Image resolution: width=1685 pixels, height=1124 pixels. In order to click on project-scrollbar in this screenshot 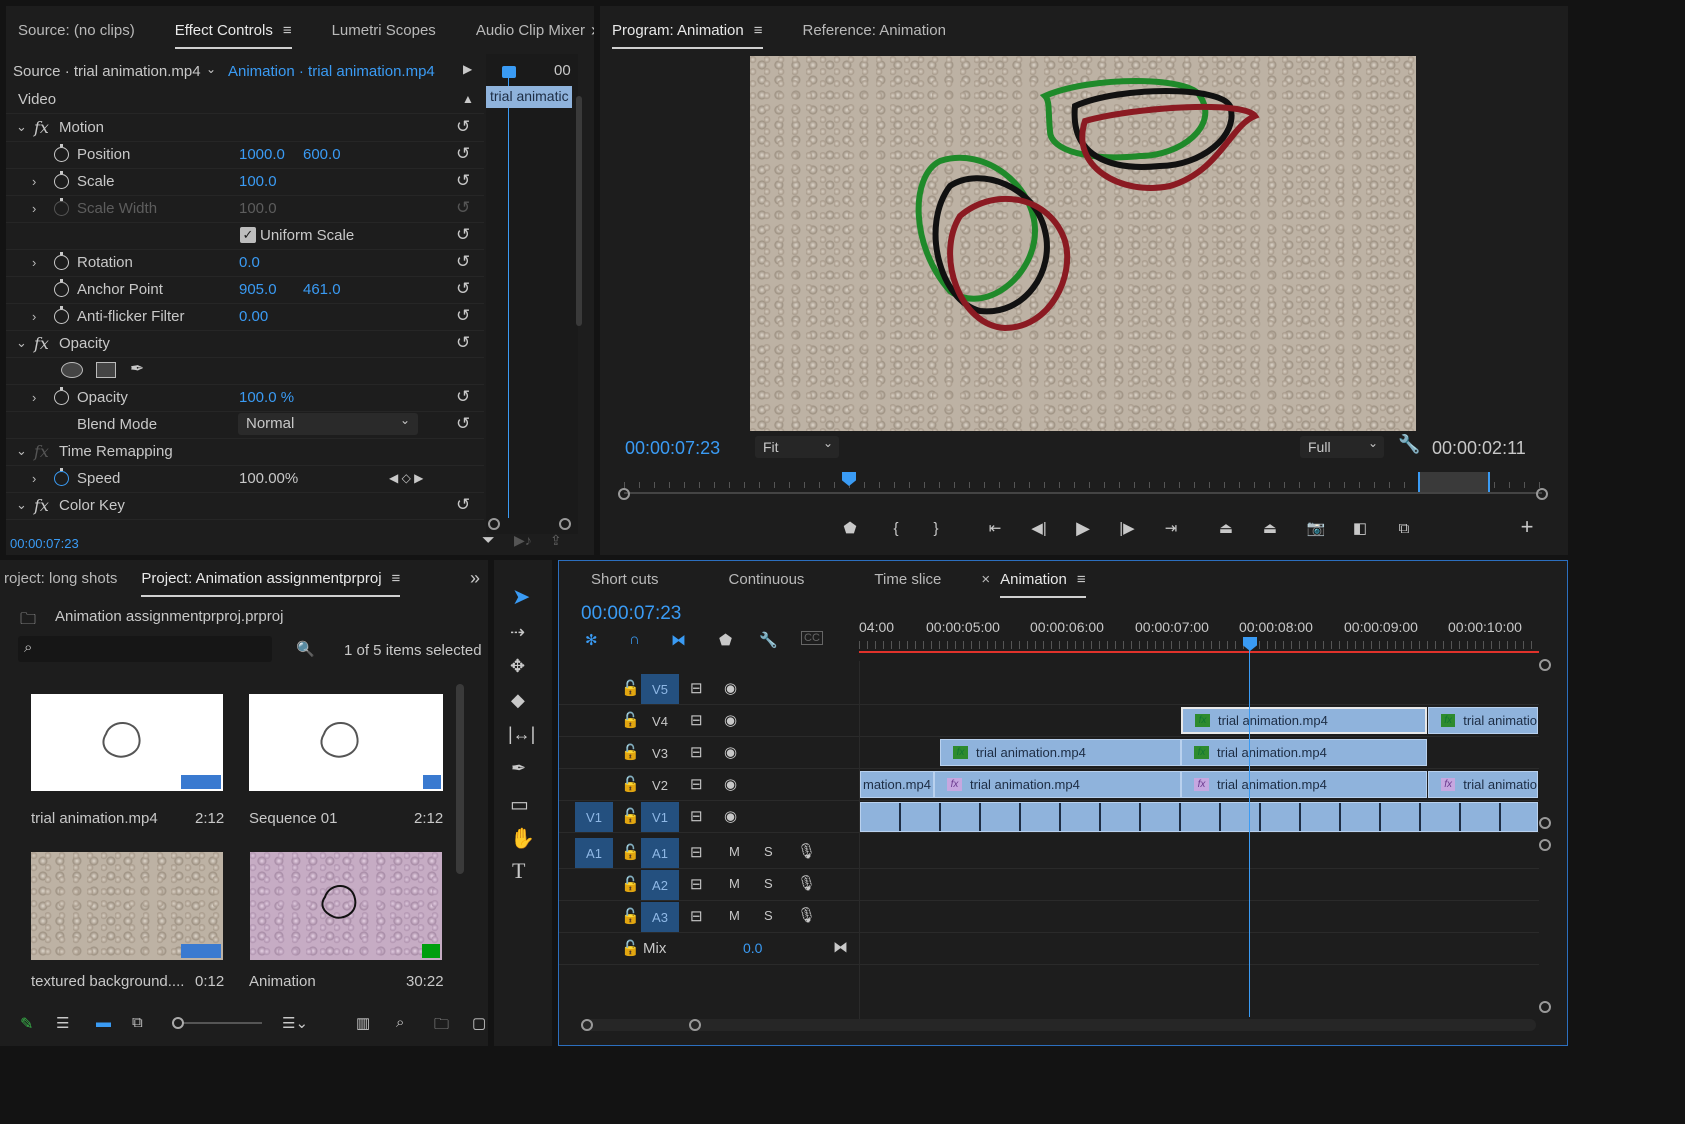, I will do `click(460, 779)`.